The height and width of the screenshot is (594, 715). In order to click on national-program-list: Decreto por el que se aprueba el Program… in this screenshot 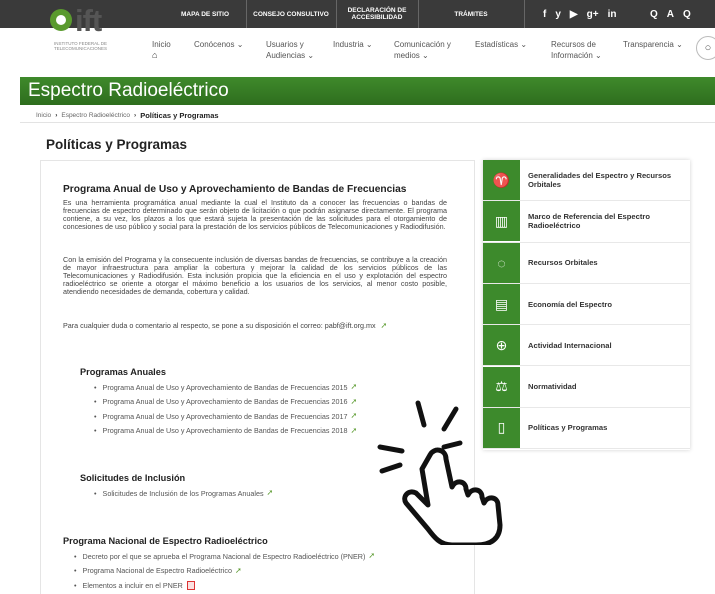, I will do `click(225, 571)`.